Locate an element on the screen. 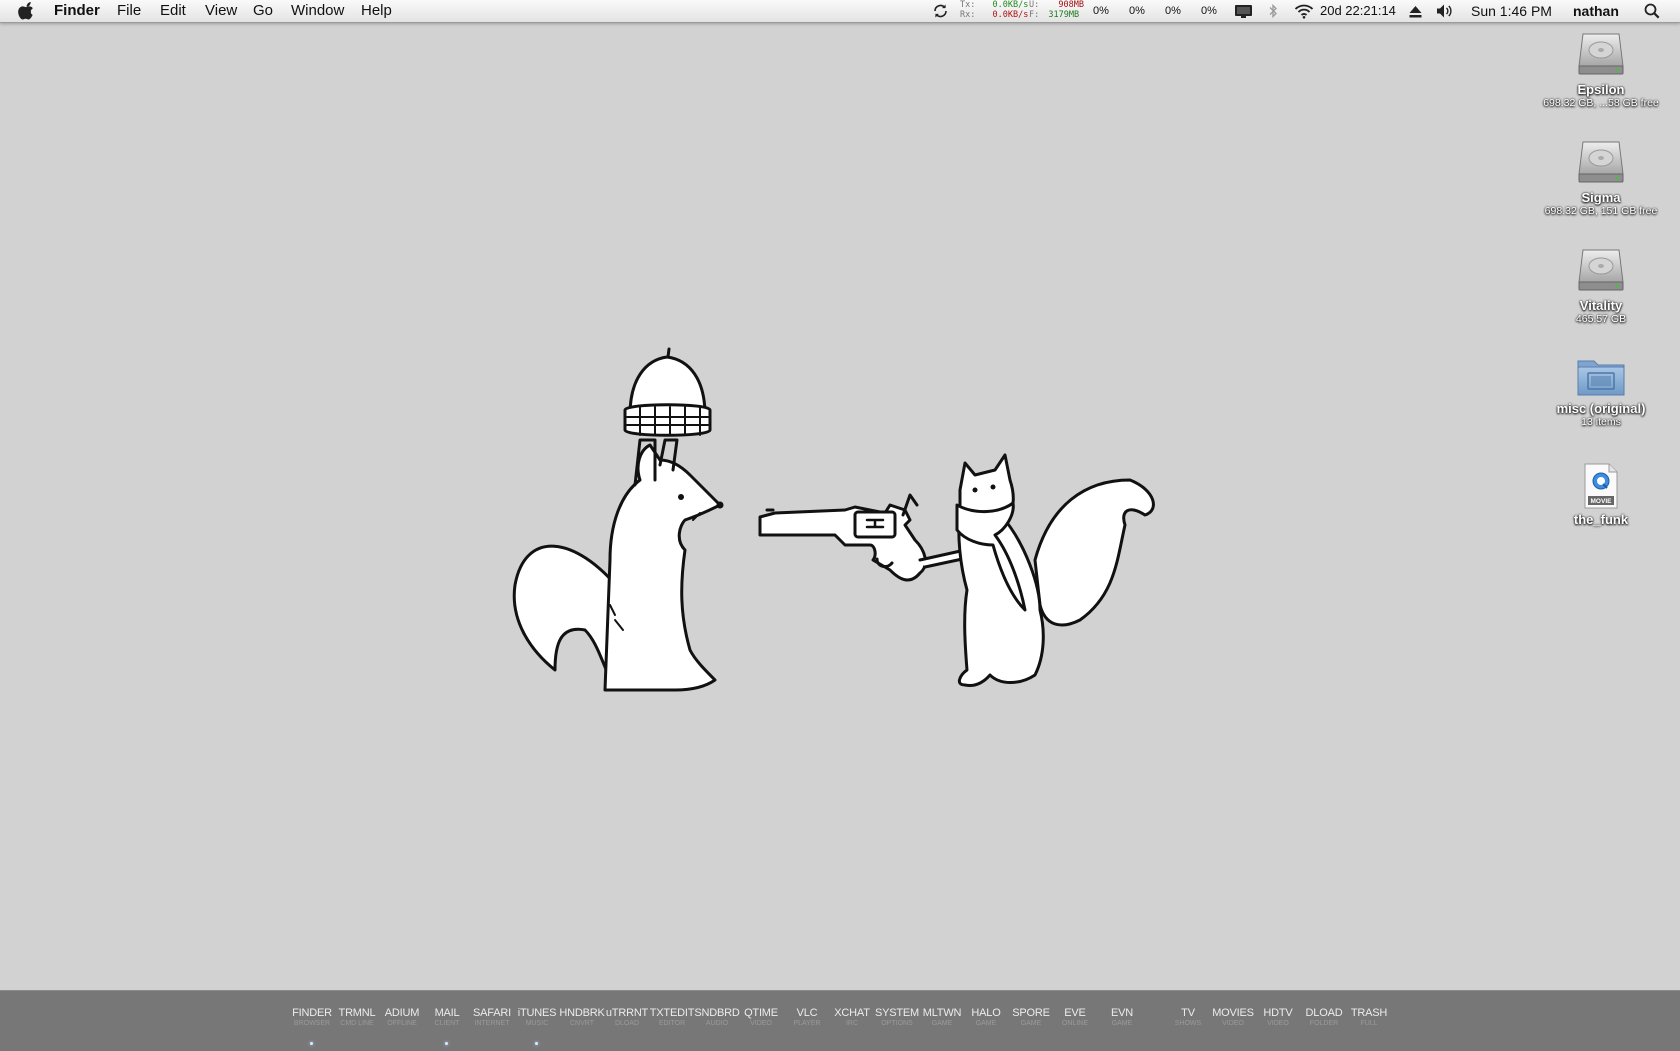 This screenshot has height=1051, width=1680. user-name: nathan is located at coordinates (1596, 11).